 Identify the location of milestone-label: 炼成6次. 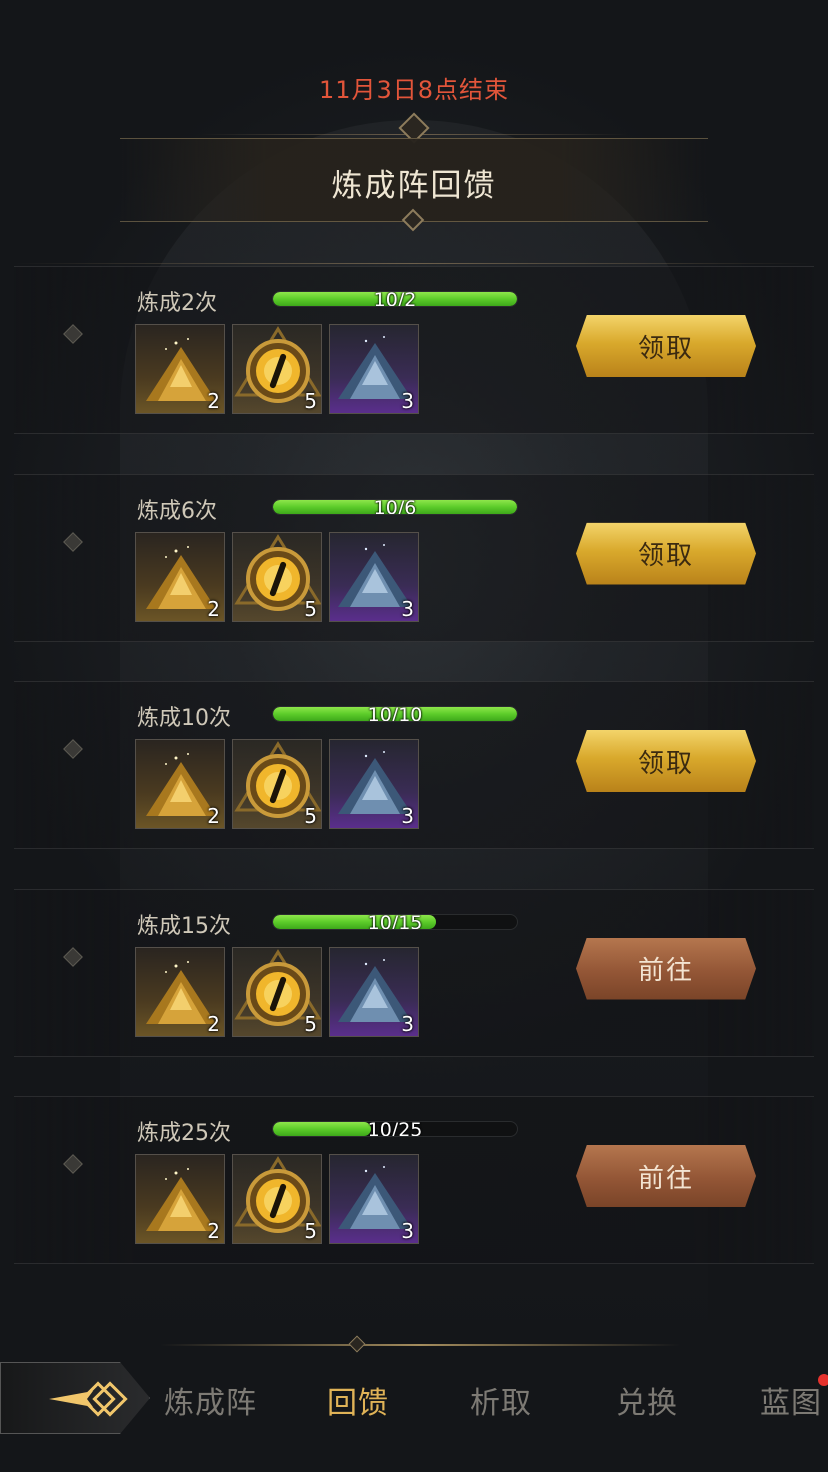
(177, 511).